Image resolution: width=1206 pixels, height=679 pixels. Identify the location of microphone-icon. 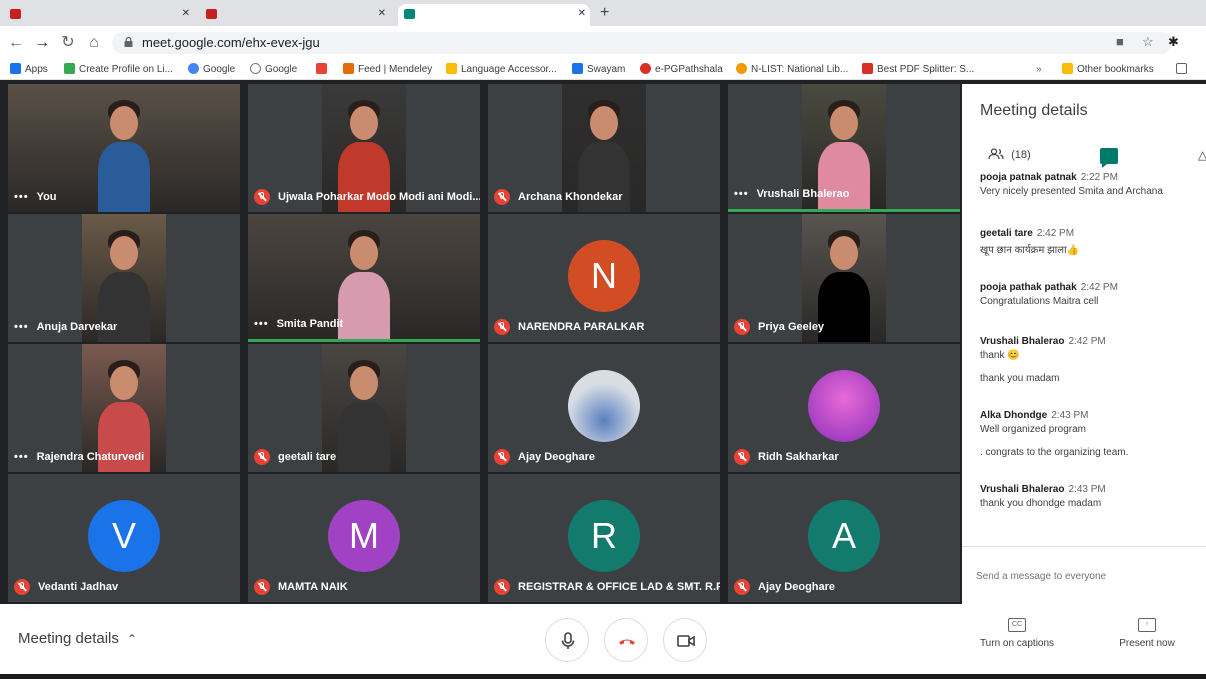
(568, 640).